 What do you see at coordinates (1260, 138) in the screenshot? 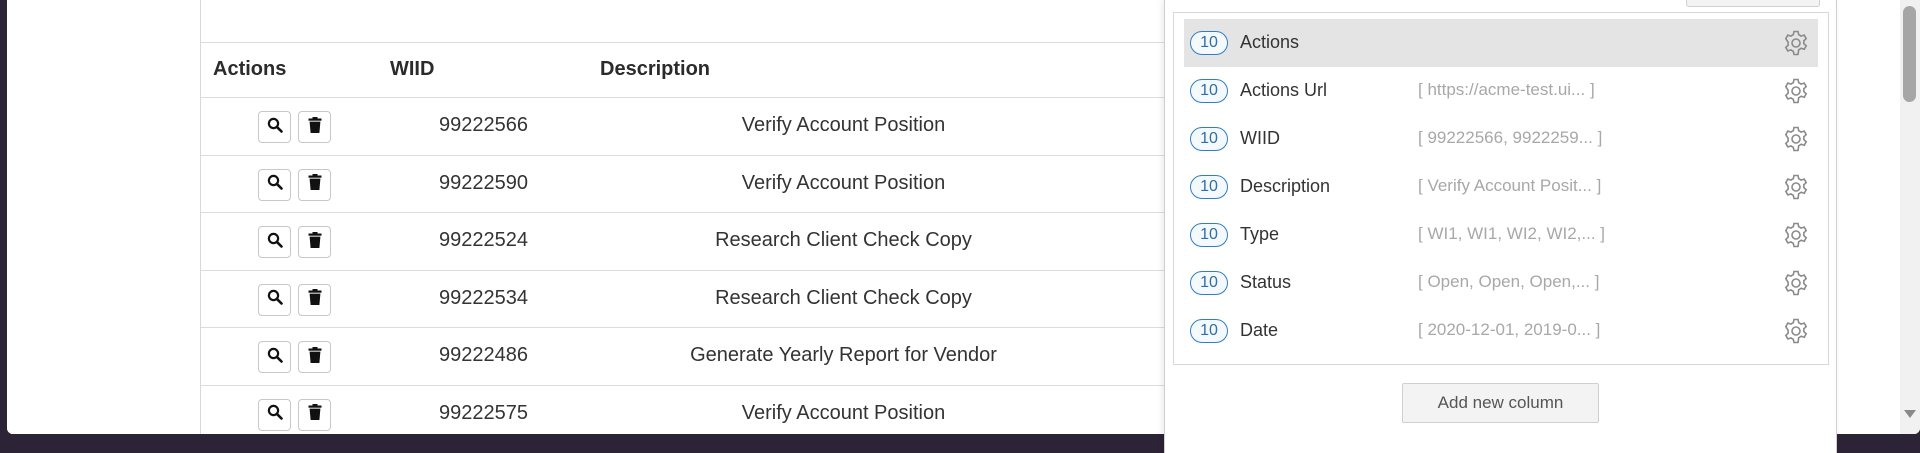
I see `column-name: WIID` at bounding box center [1260, 138].